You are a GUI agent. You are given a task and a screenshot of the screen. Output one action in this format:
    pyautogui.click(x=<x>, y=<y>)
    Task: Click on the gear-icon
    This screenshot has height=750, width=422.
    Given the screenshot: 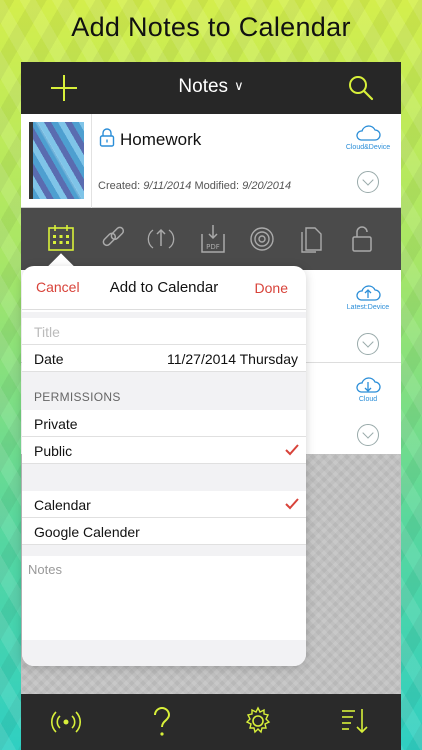 What is the action you would take?
    pyautogui.click(x=258, y=721)
    